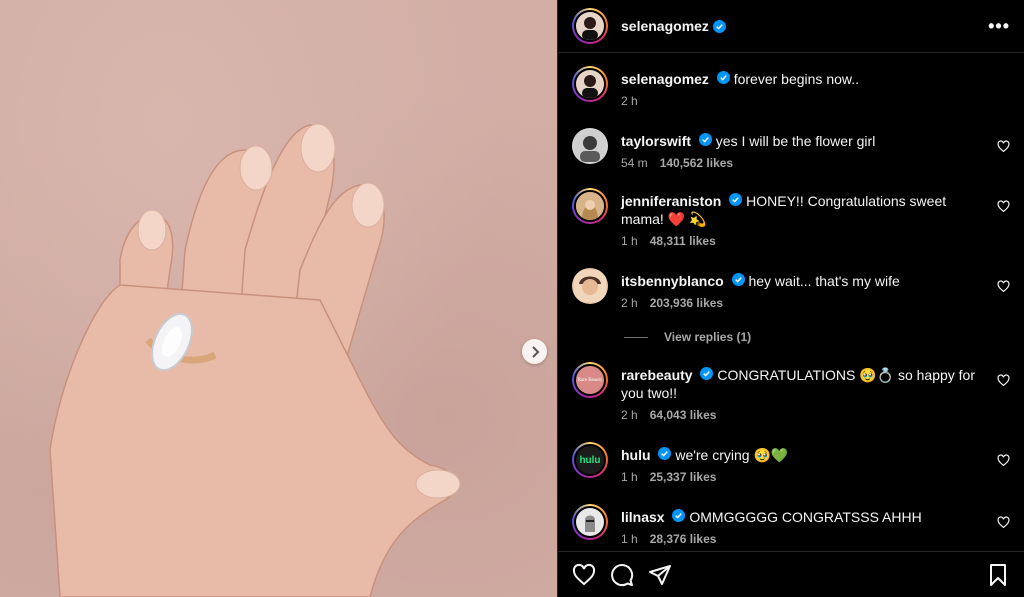 The width and height of the screenshot is (1024, 597). I want to click on comment-username: lilnasx, so click(643, 517).